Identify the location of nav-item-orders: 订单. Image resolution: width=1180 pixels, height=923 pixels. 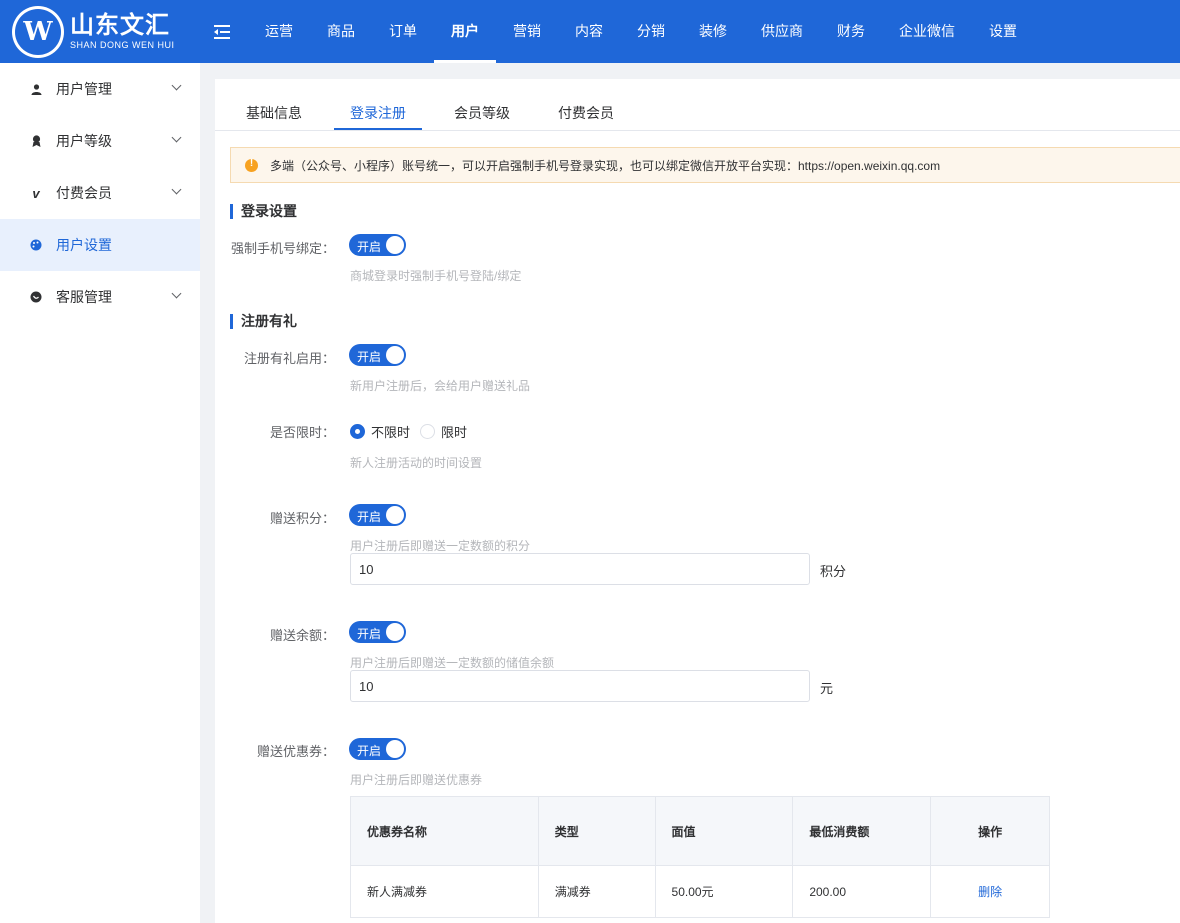
(403, 31).